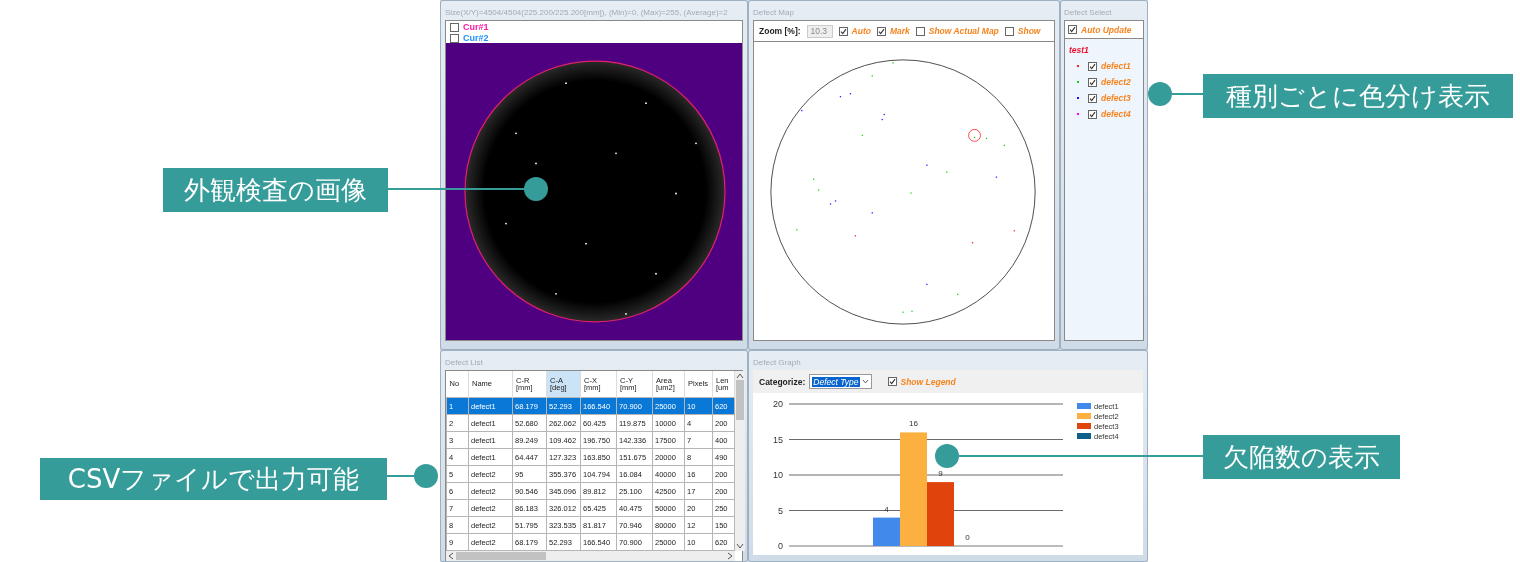  I want to click on callout-label: 欠陥数の表示, so click(1301, 457).